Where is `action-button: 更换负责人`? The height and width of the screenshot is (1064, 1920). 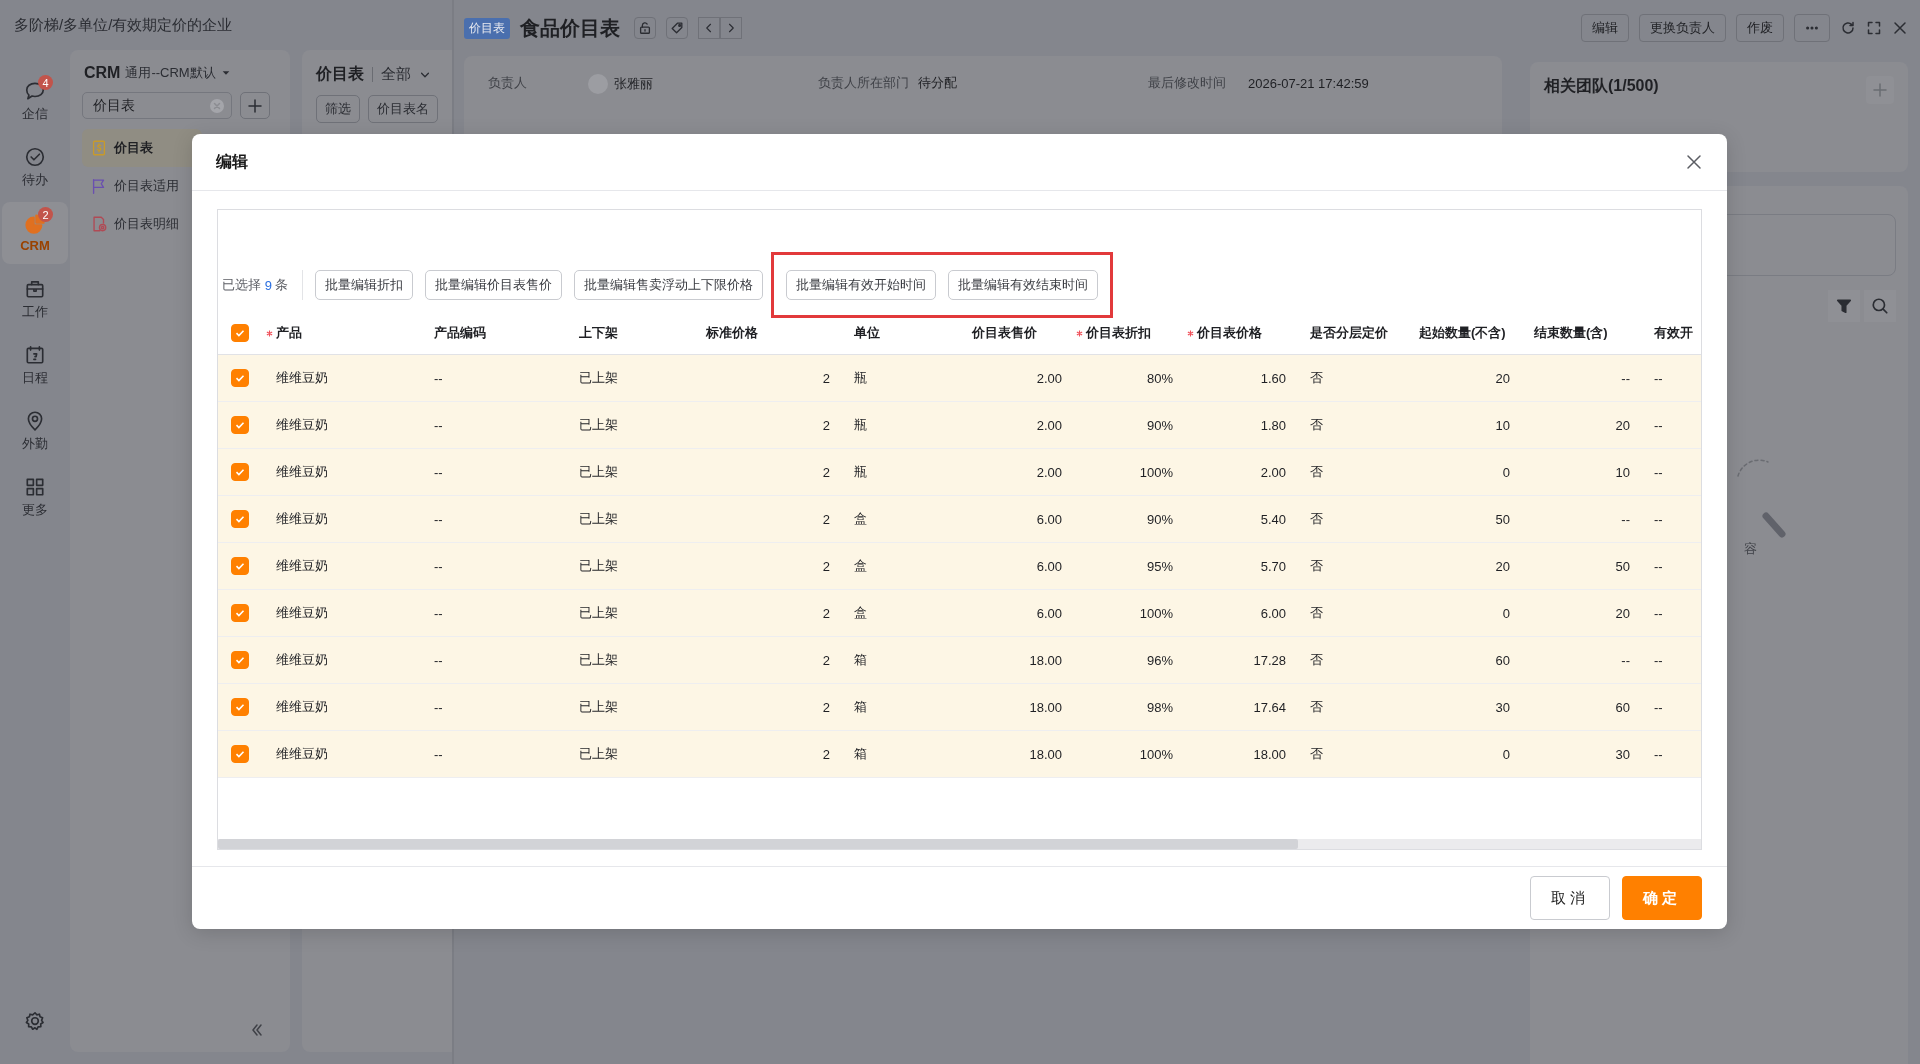 action-button: 更换负责人 is located at coordinates (1682, 28).